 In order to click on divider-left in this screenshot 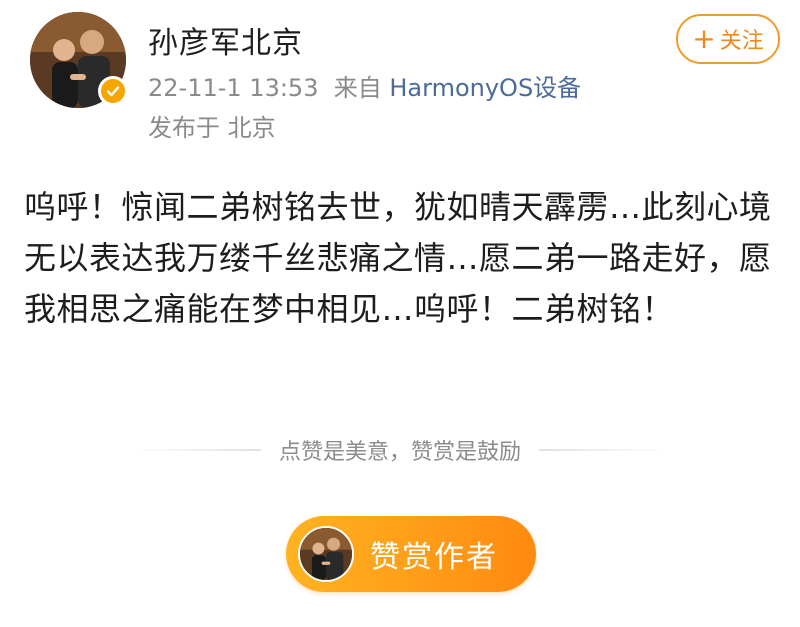, I will do `click(195, 450)`.